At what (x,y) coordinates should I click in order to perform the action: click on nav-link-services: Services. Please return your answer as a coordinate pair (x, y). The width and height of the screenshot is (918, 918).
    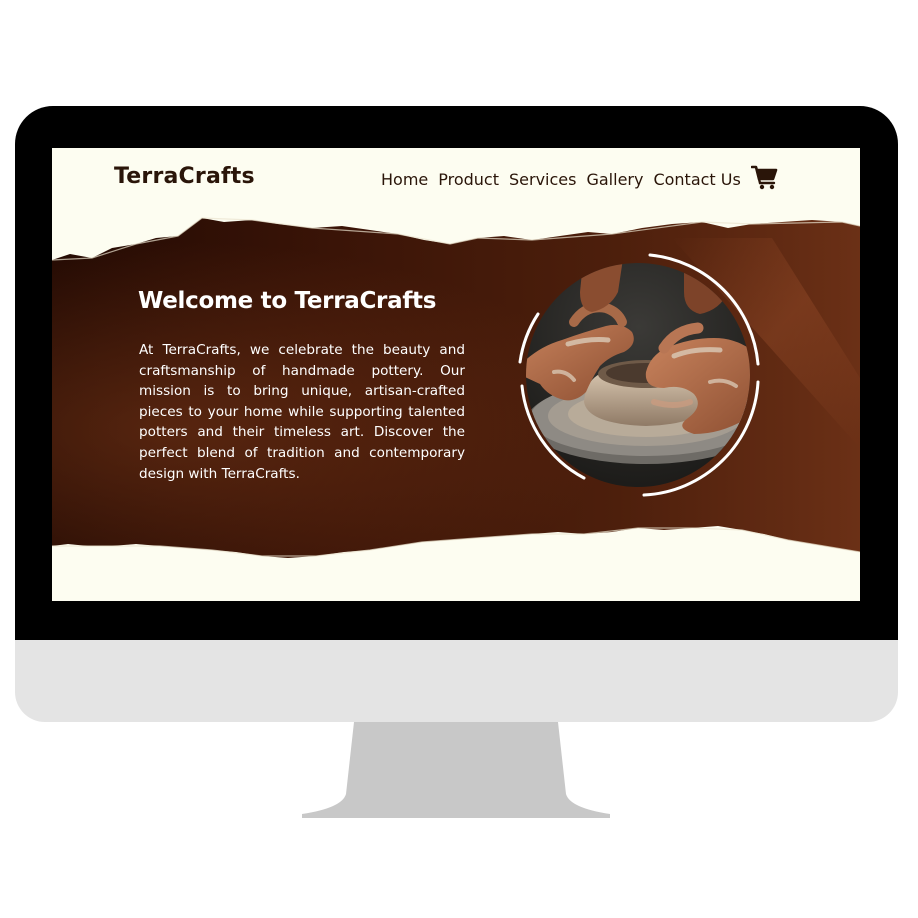
    Looking at the image, I should click on (542, 179).